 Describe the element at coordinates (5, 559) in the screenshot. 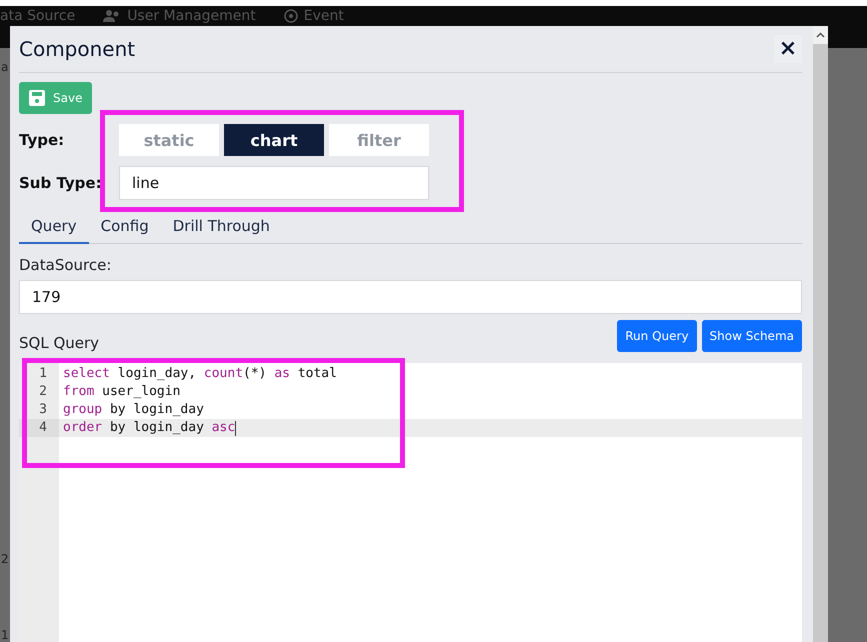

I see `background-text: 2` at that location.